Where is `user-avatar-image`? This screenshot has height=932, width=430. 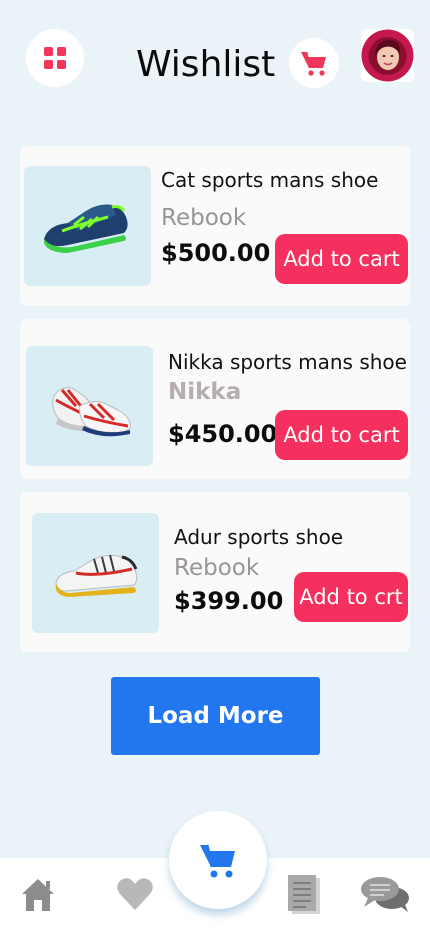
user-avatar-image is located at coordinates (387, 55).